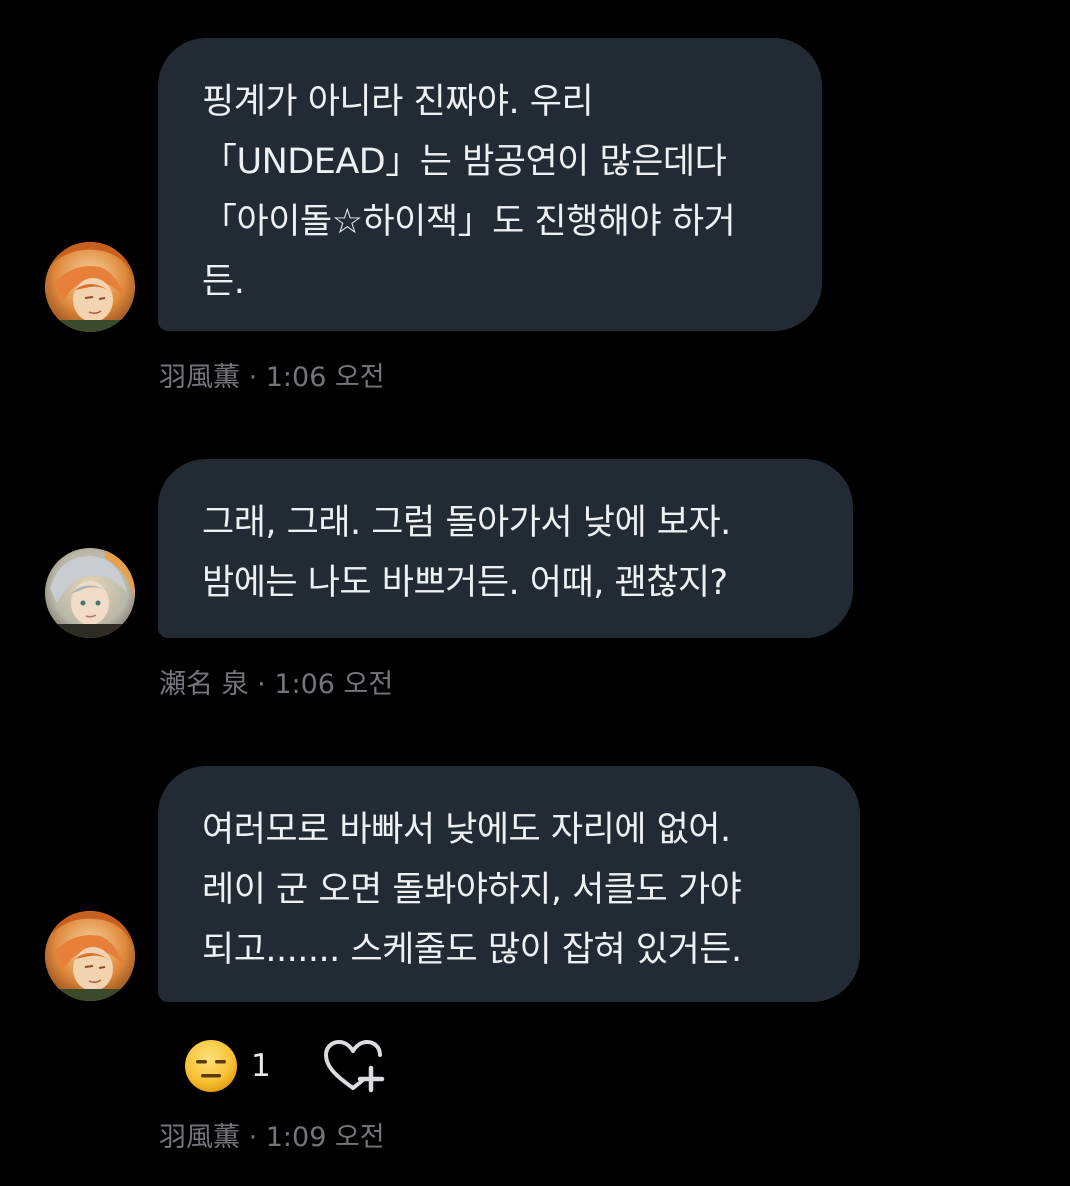 Image resolution: width=1070 pixels, height=1186 pixels. I want to click on message-meta: 瀬名 泉 · 1:06 오전, so click(276, 681).